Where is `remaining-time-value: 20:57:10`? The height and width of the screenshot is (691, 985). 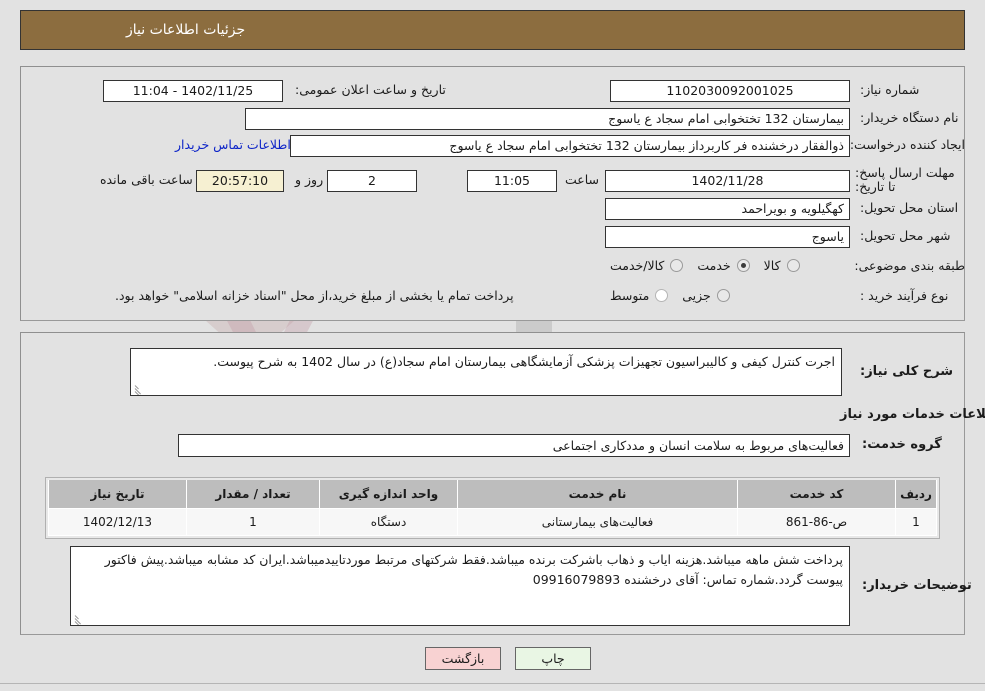 remaining-time-value: 20:57:10 is located at coordinates (240, 181).